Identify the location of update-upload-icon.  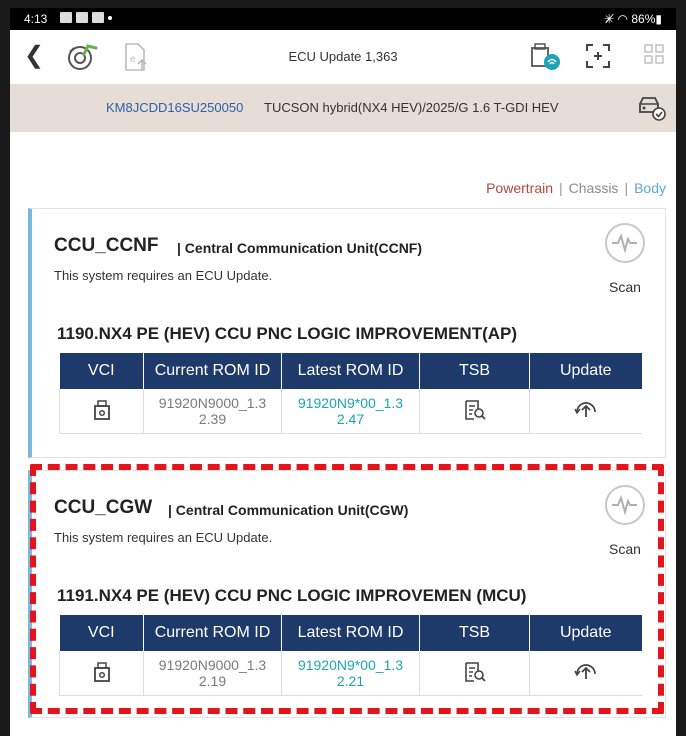
(586, 413).